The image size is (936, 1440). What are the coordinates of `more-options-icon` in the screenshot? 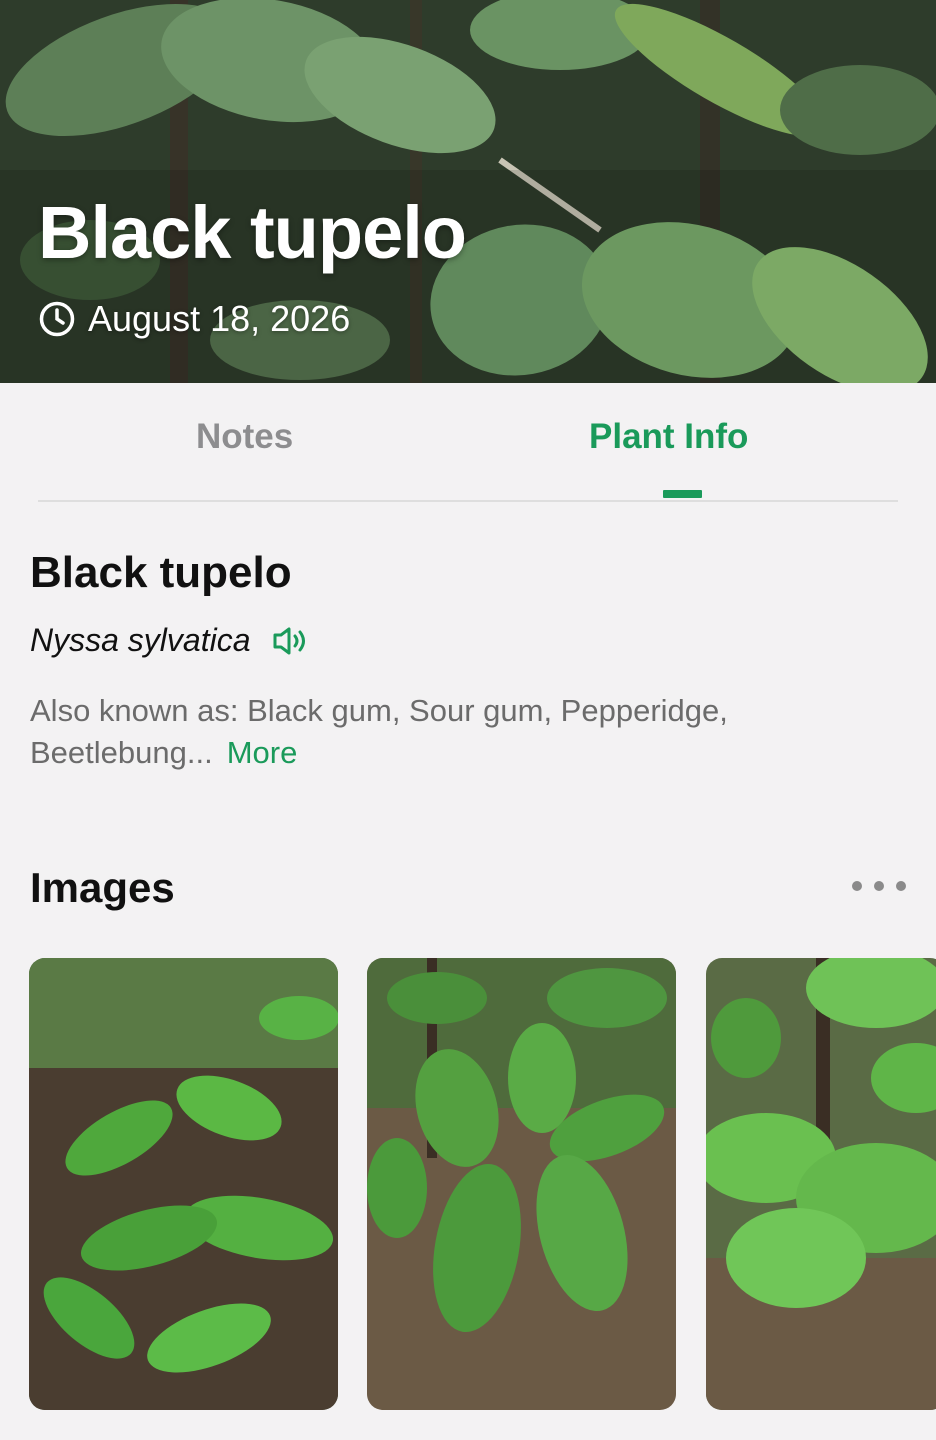 It's located at (879, 886).